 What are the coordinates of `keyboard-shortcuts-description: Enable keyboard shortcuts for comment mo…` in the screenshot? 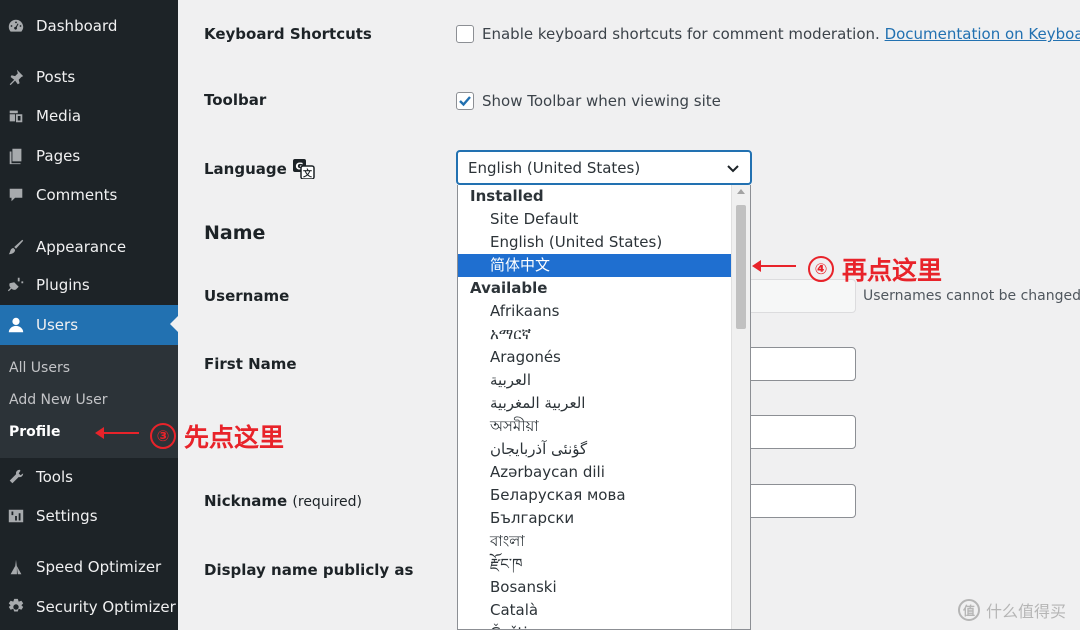 It's located at (681, 34).